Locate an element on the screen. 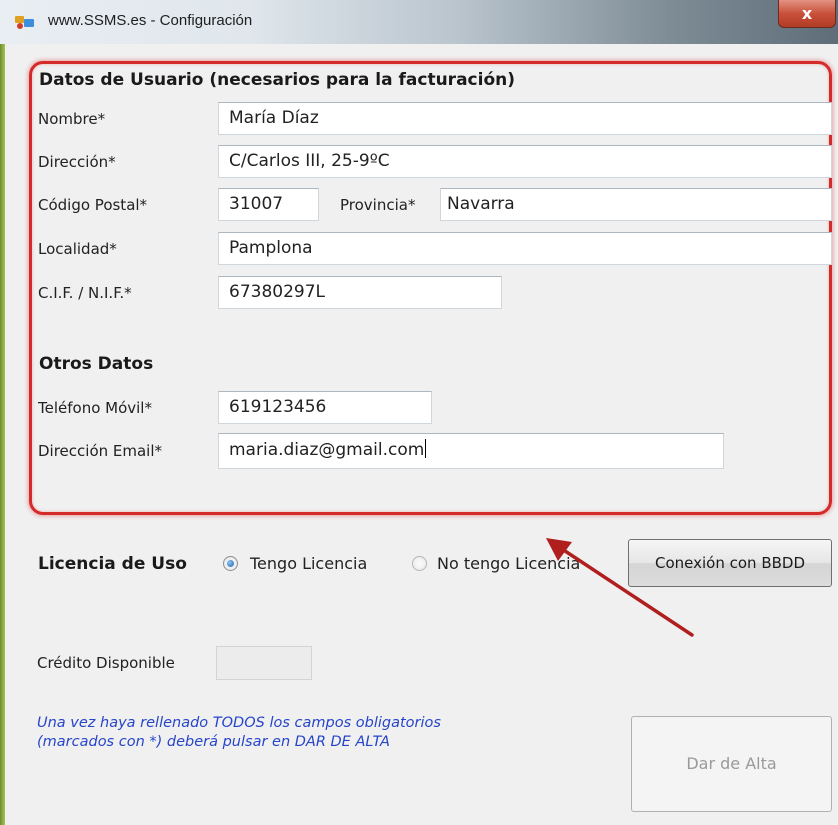  direccion-label: Dirección* is located at coordinates (77, 162).